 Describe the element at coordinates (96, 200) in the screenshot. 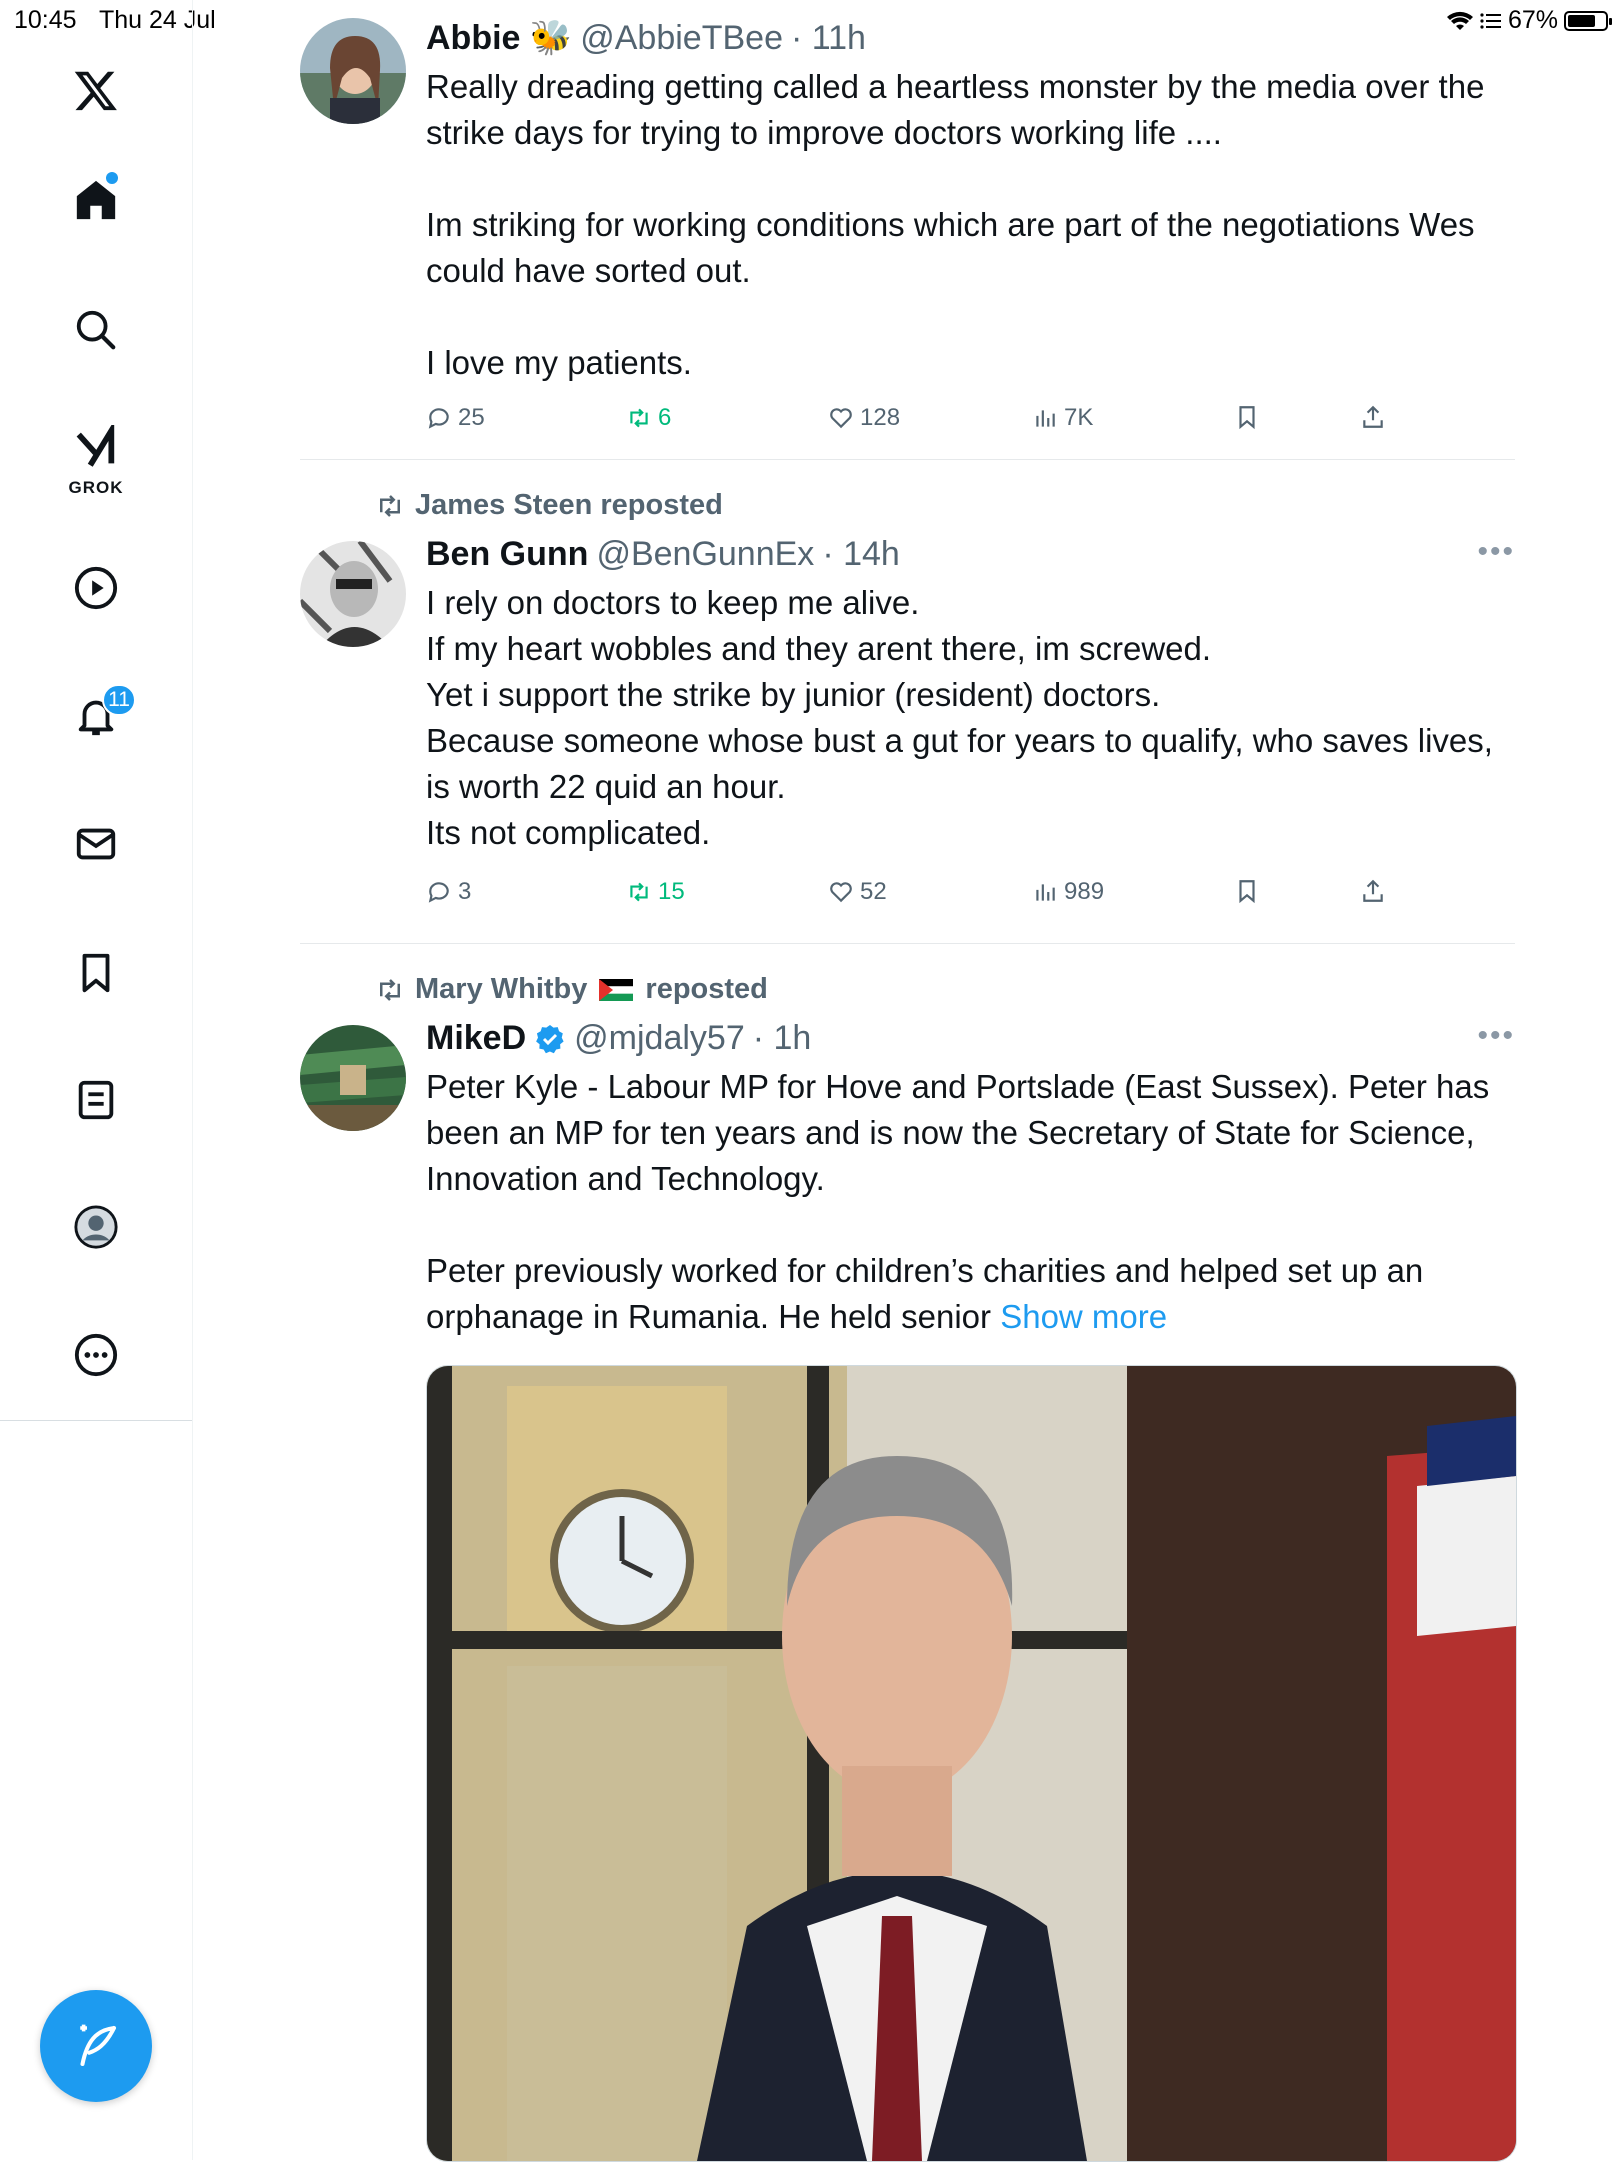

I see `home-icon` at that location.